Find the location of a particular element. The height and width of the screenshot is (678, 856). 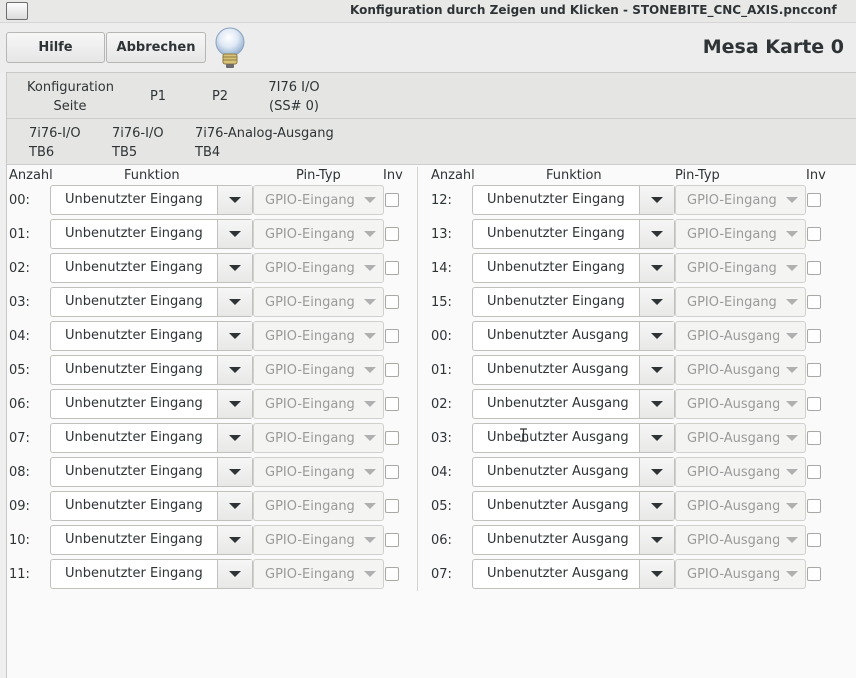

tab-configuration-page: Konfiguration Seite is located at coordinates (70, 97).